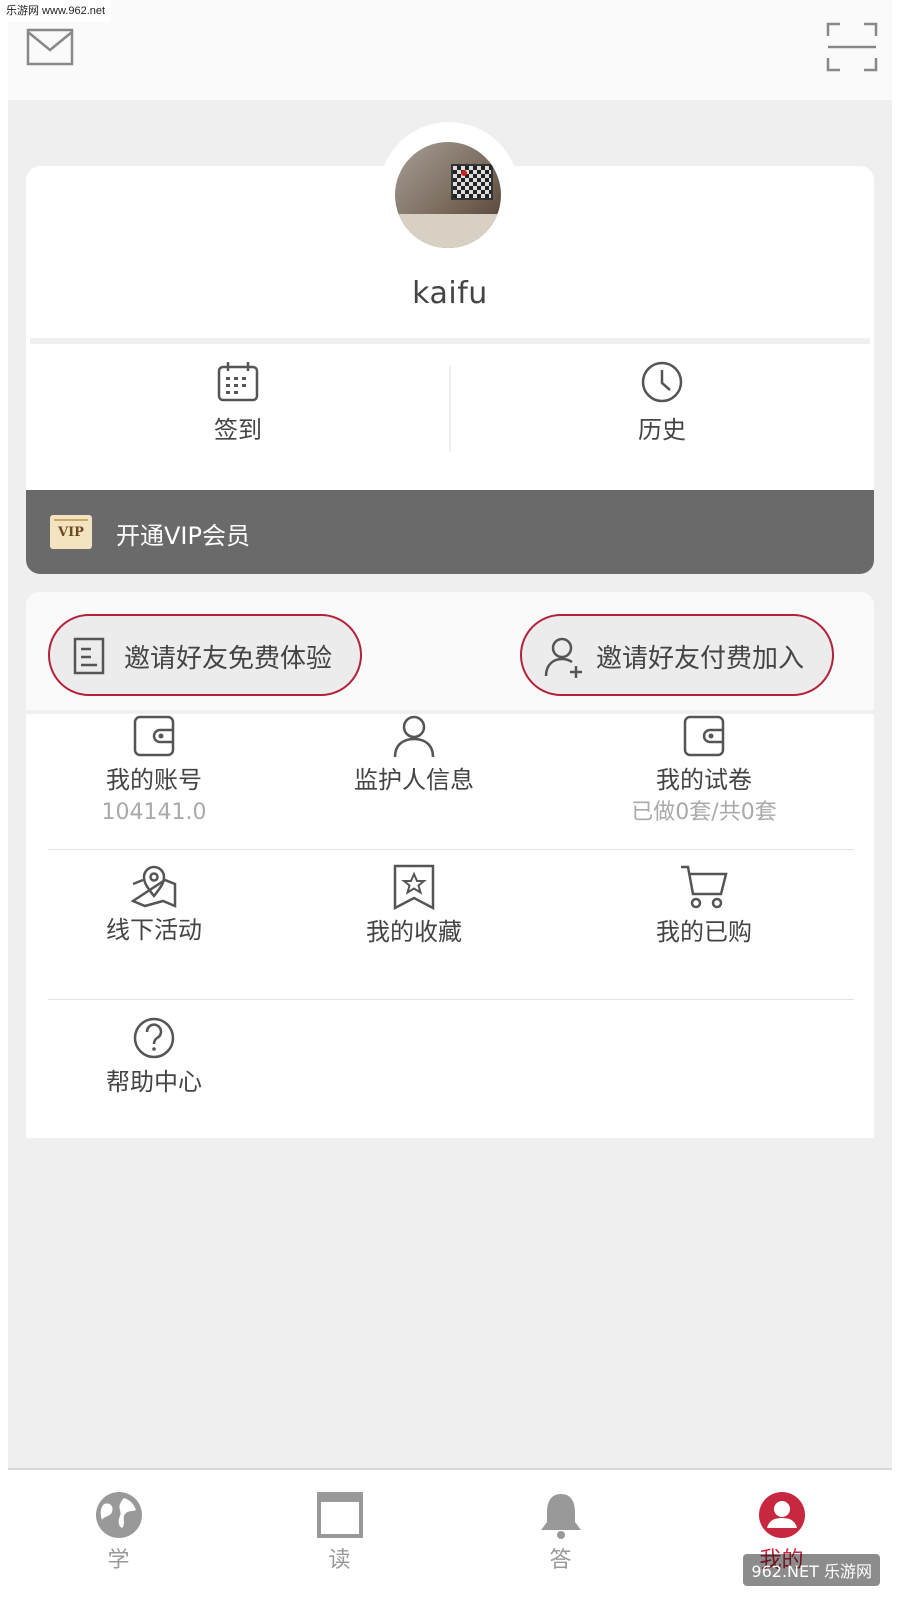 This screenshot has height=1600, width=900. I want to click on menu-item-guardian-info: 监护人信息, so click(414, 755).